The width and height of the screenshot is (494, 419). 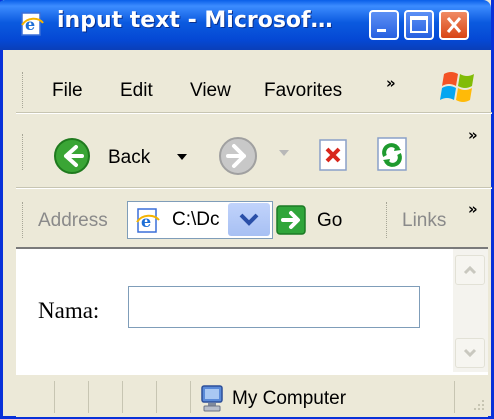 What do you see at coordinates (391, 83) in the screenshot?
I see `menubar-overflow-chevron: »` at bounding box center [391, 83].